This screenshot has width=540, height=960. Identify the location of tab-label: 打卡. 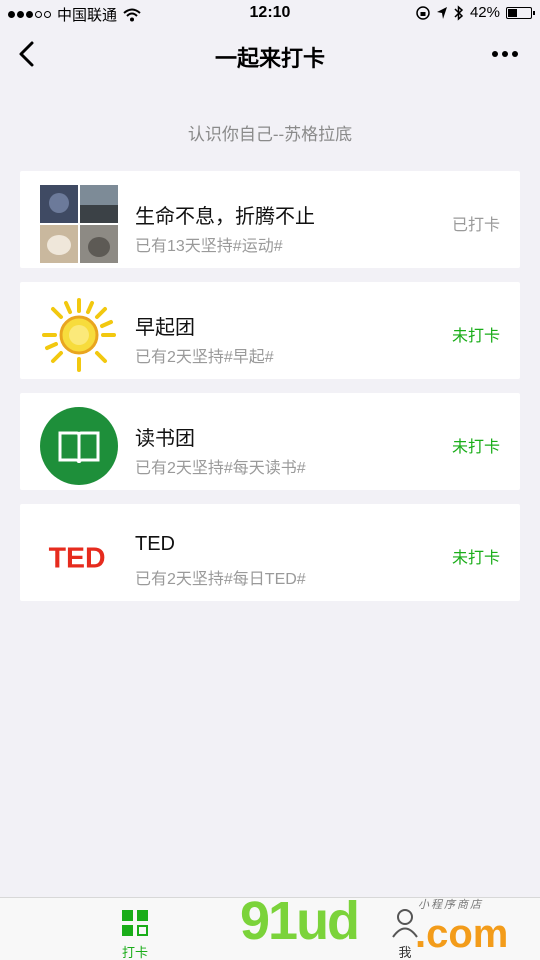
(134, 952).